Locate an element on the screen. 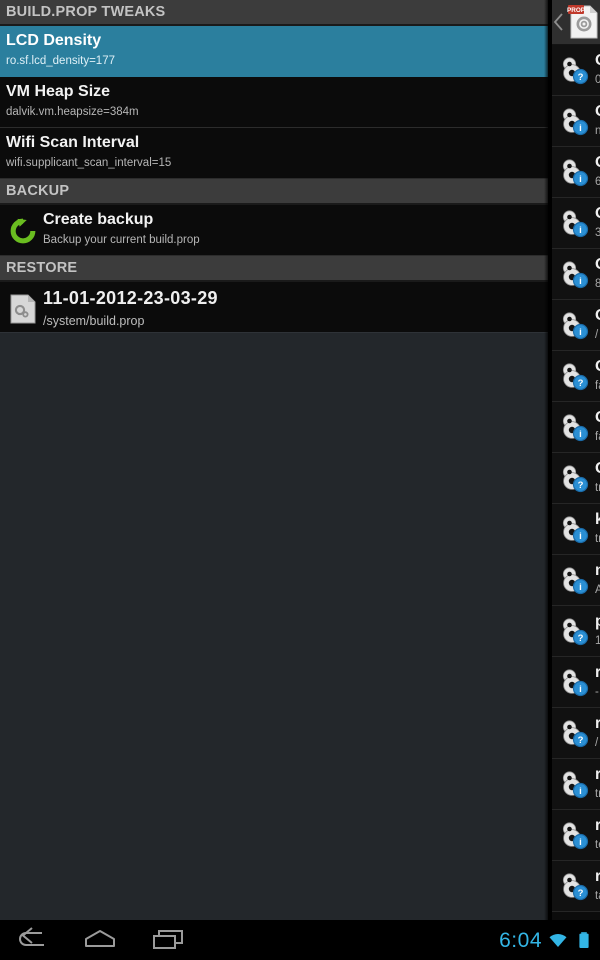  drawer-list-item: i O / is located at coordinates (576, 325).